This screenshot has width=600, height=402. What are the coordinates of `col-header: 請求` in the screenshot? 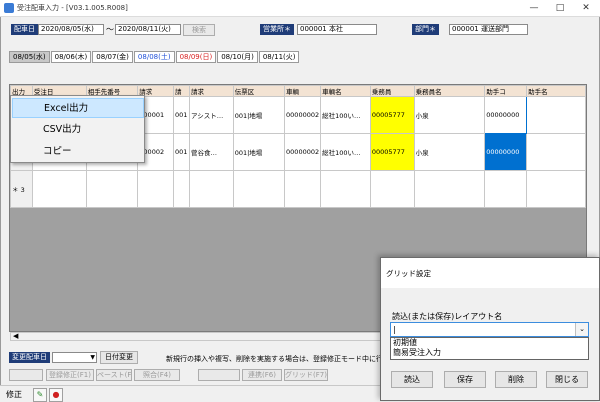 It's located at (211, 91).